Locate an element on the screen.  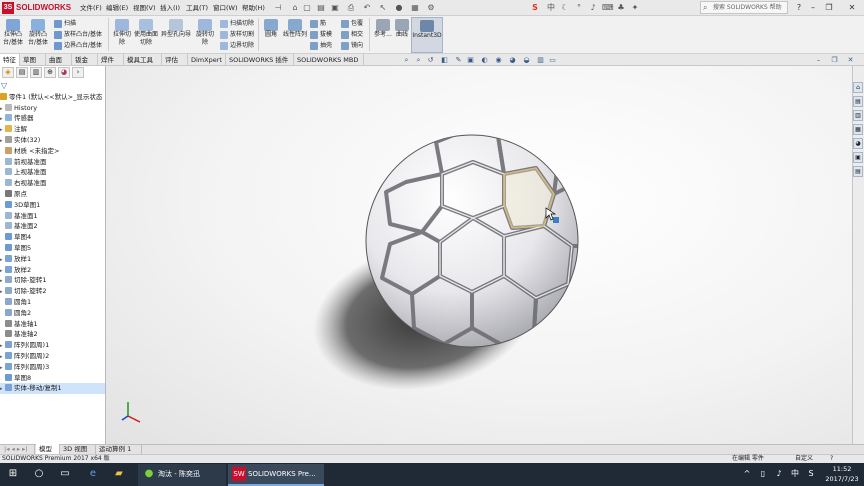
edge-icon: e is located at coordinates (93, 474).